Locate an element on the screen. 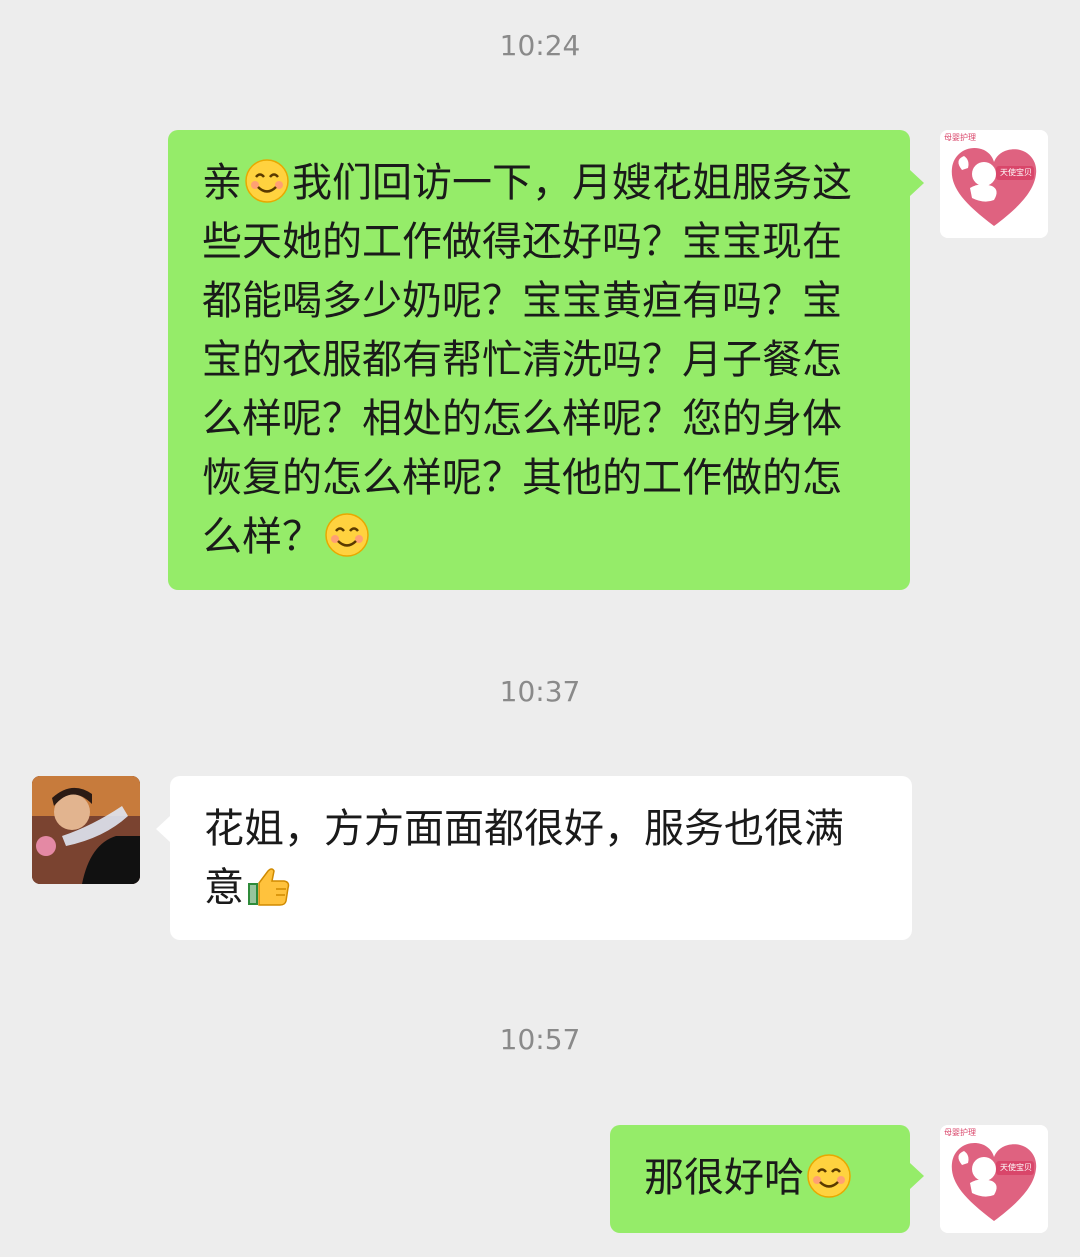 This screenshot has height=1257, width=1080. message-text: 亲 is located at coordinates (222, 183).